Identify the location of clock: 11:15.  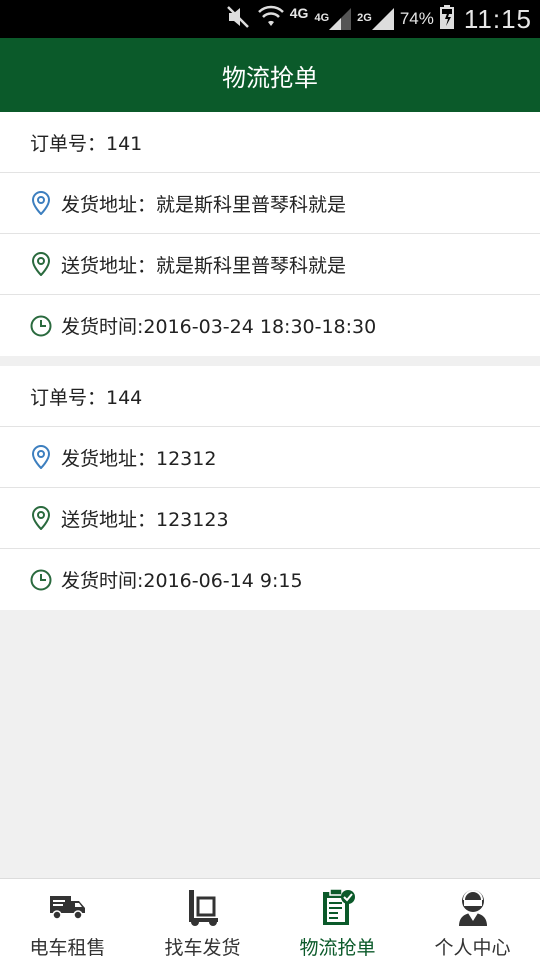
(497, 18).